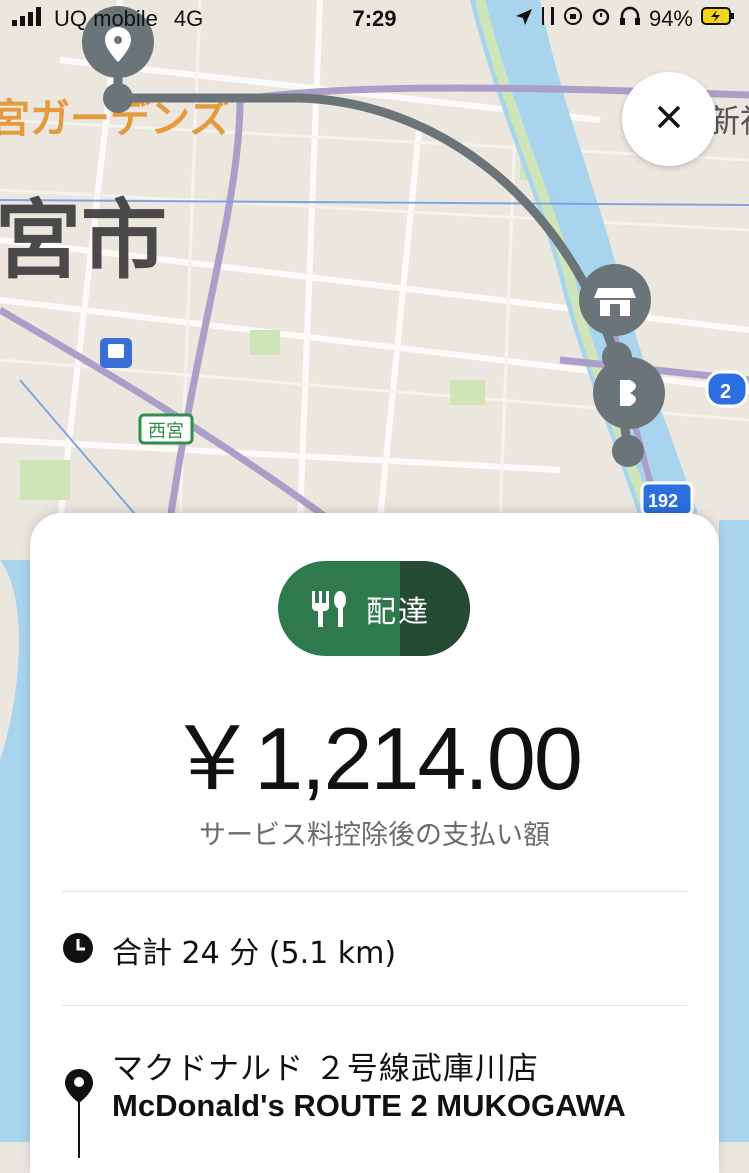 This screenshot has width=749, height=1173. What do you see at coordinates (369, 1105) in the screenshot?
I see `store-name-en: McDonald's ROUTE 2 MUKOGAWA` at bounding box center [369, 1105].